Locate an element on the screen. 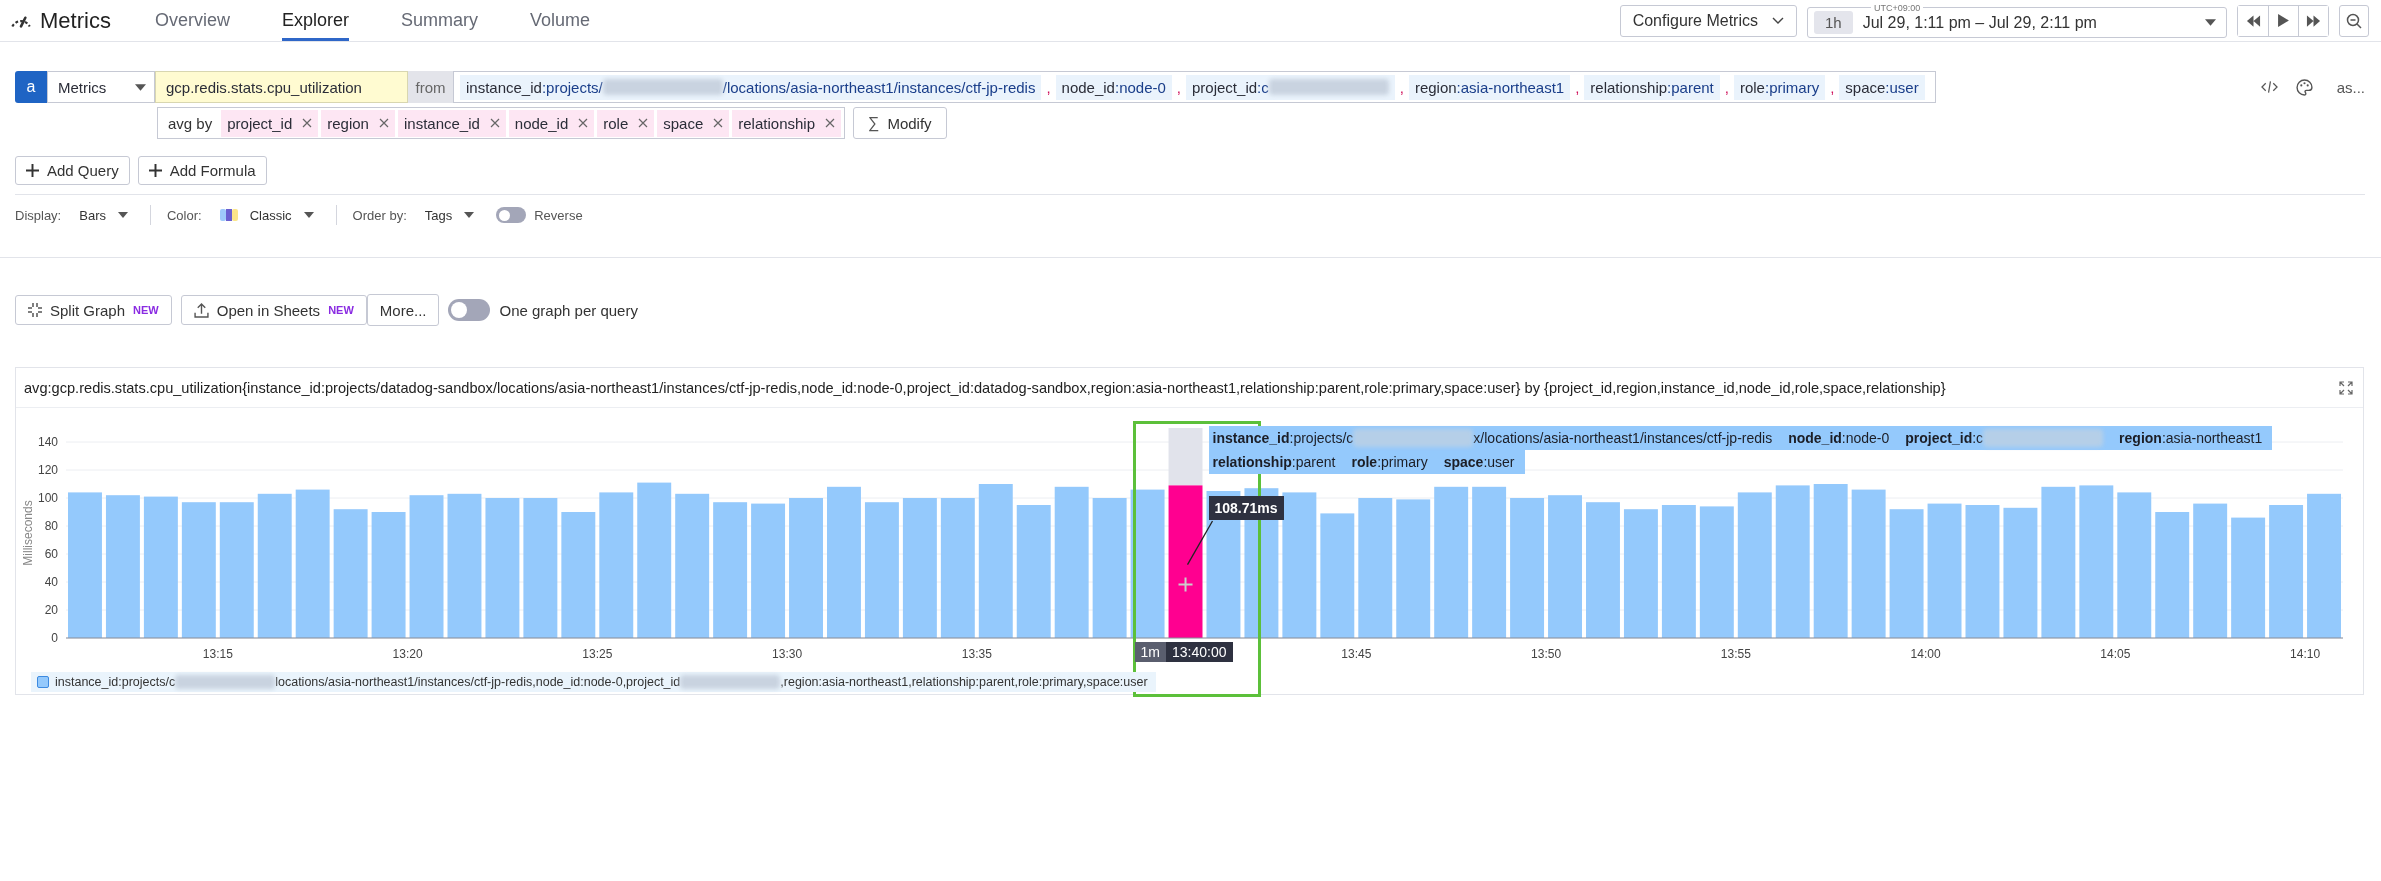 This screenshot has height=881, width=2381. group-by-tag: node_id is located at coordinates (551, 123).